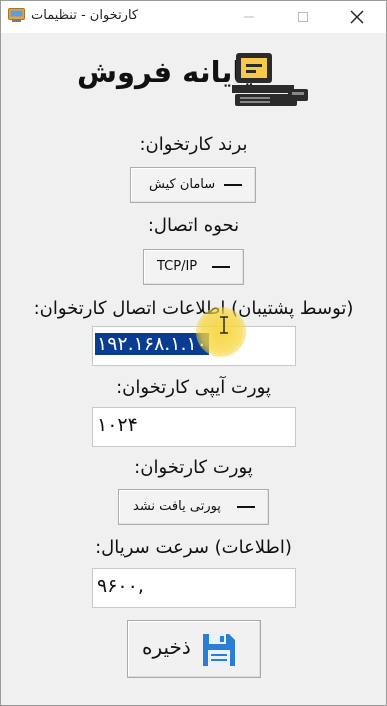  I want to click on brand-select: سامان کیش, so click(193, 185).